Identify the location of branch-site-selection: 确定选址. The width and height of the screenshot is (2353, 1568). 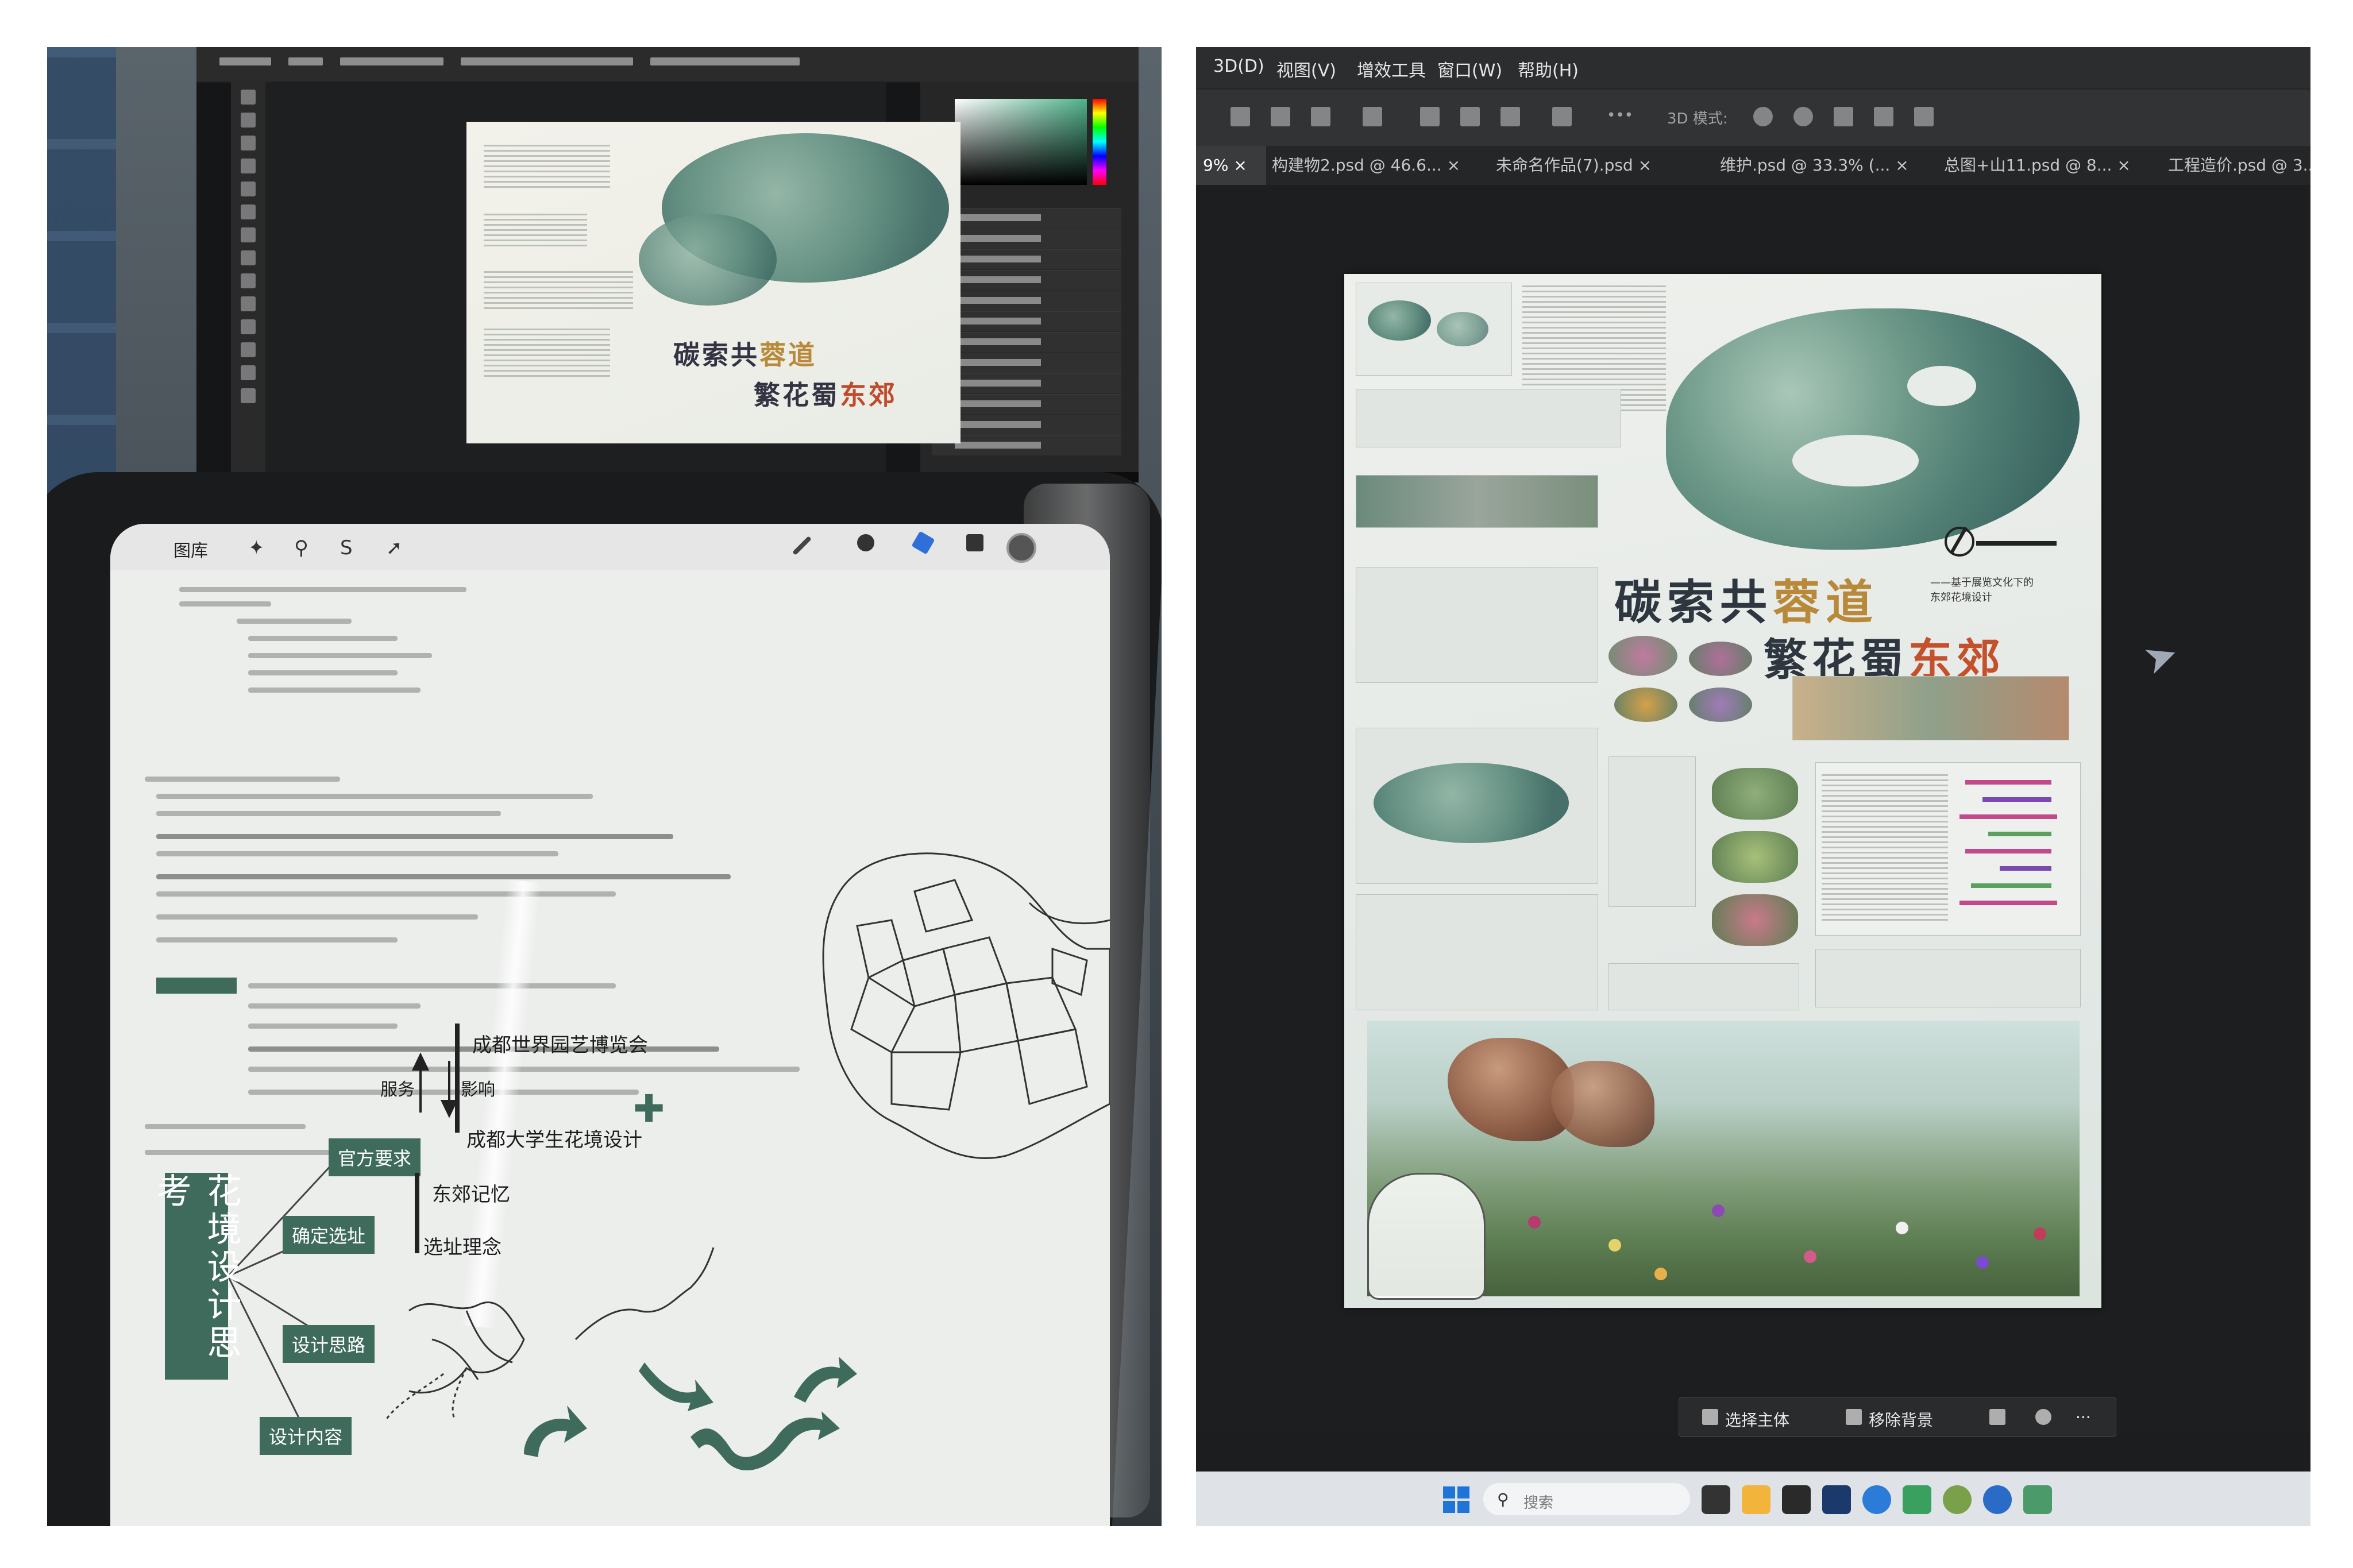
(329, 1235).